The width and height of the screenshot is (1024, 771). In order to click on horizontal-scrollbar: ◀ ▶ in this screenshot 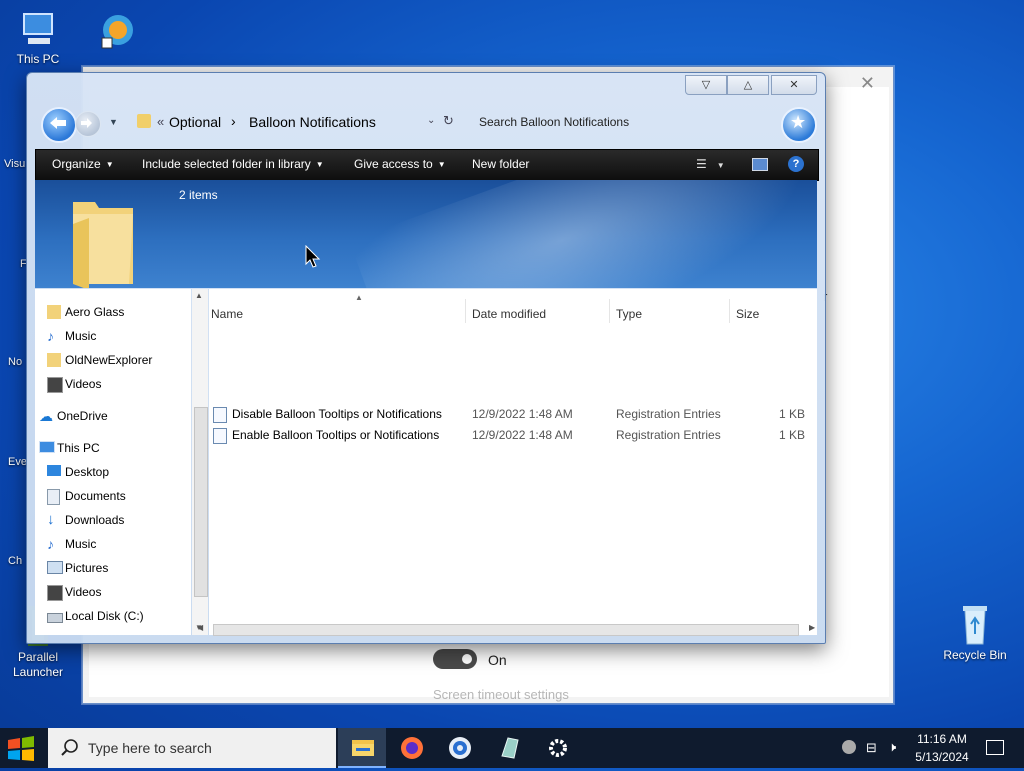, I will do `click(506, 629)`.